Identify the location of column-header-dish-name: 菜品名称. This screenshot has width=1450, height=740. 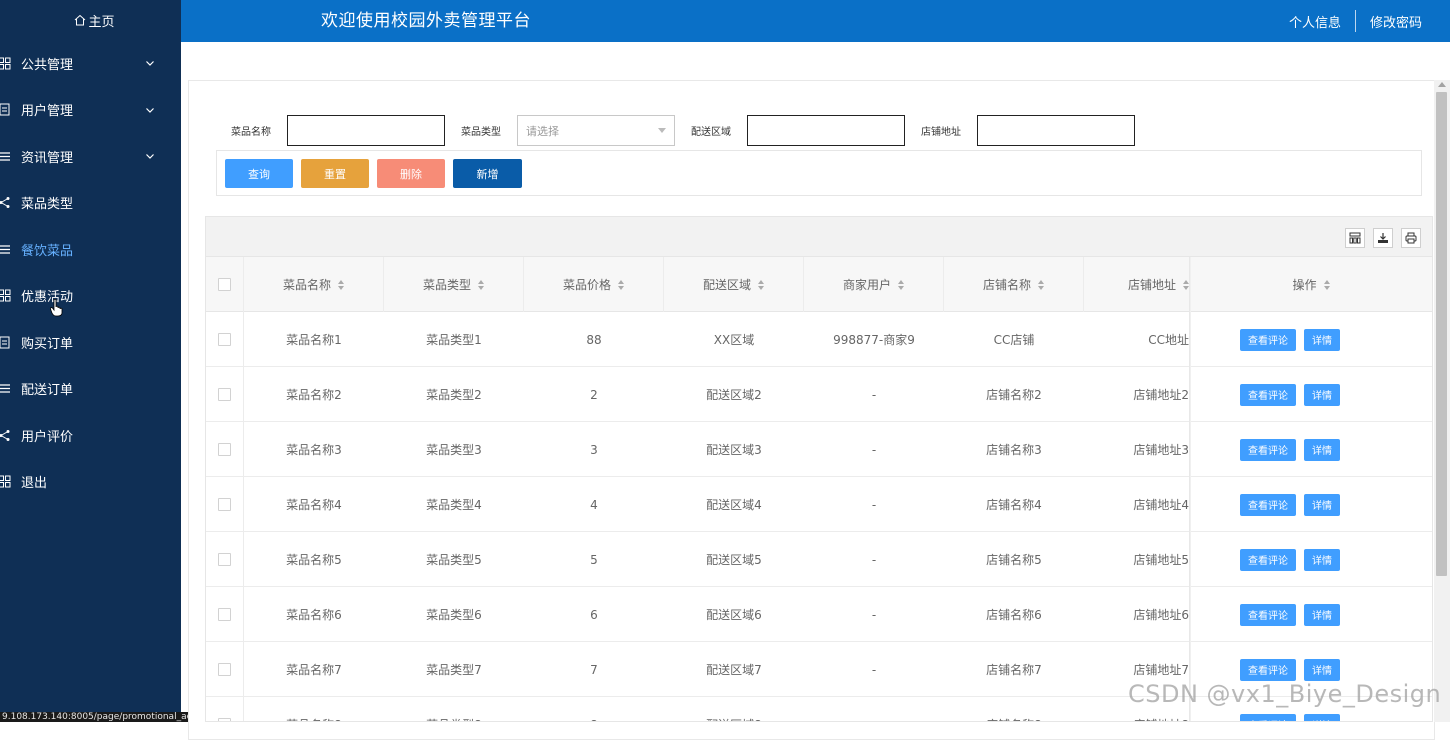
(314, 284).